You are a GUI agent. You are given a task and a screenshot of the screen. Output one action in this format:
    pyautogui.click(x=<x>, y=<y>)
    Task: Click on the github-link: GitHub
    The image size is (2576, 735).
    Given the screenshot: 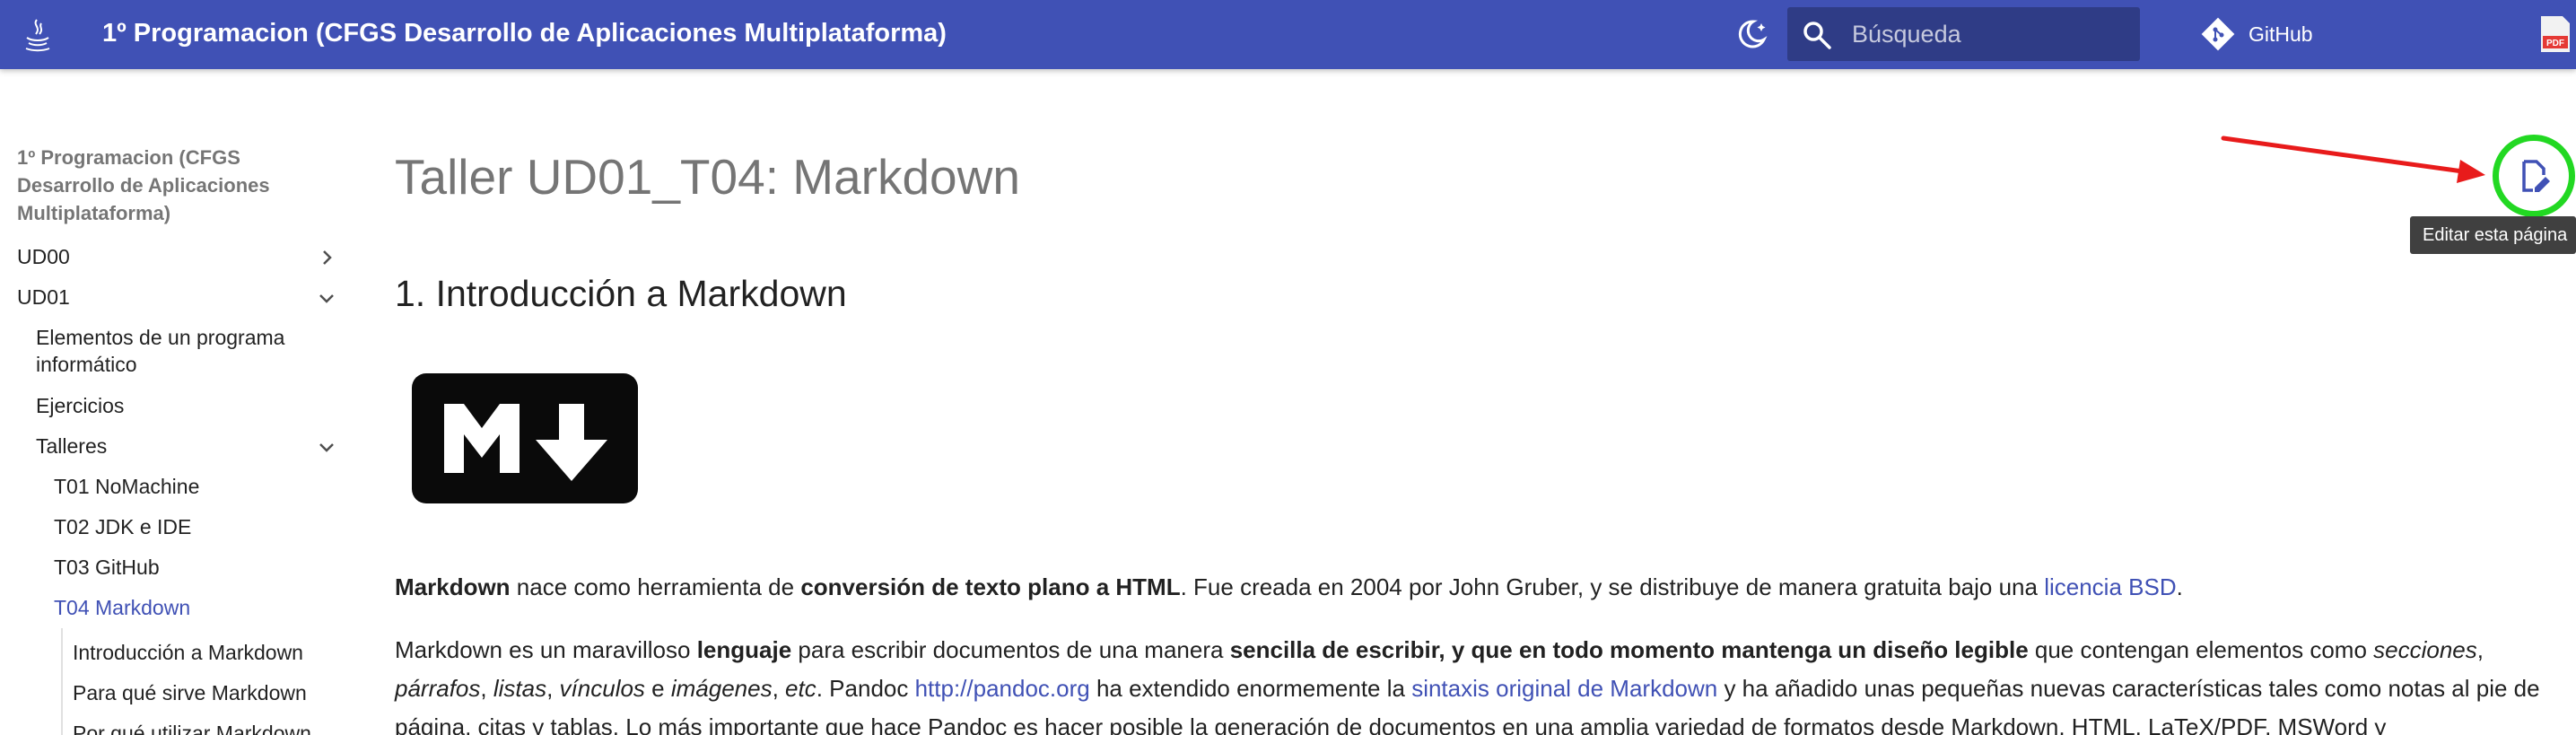 What is the action you would take?
    pyautogui.click(x=2257, y=34)
    